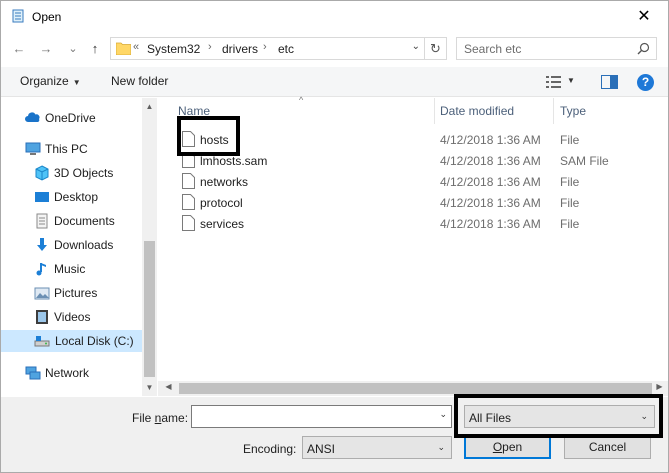 The width and height of the screenshot is (669, 473). Describe the element at coordinates (286, 49) in the screenshot. I see `breadcrumb-etc: etc` at that location.